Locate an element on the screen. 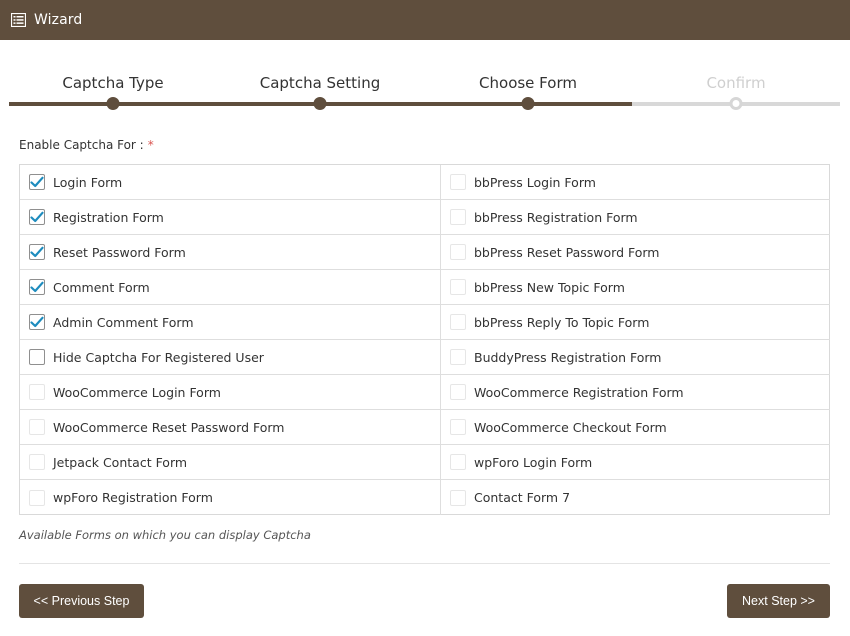 The width and height of the screenshot is (850, 636). step-dot-captcha-setting is located at coordinates (320, 103).